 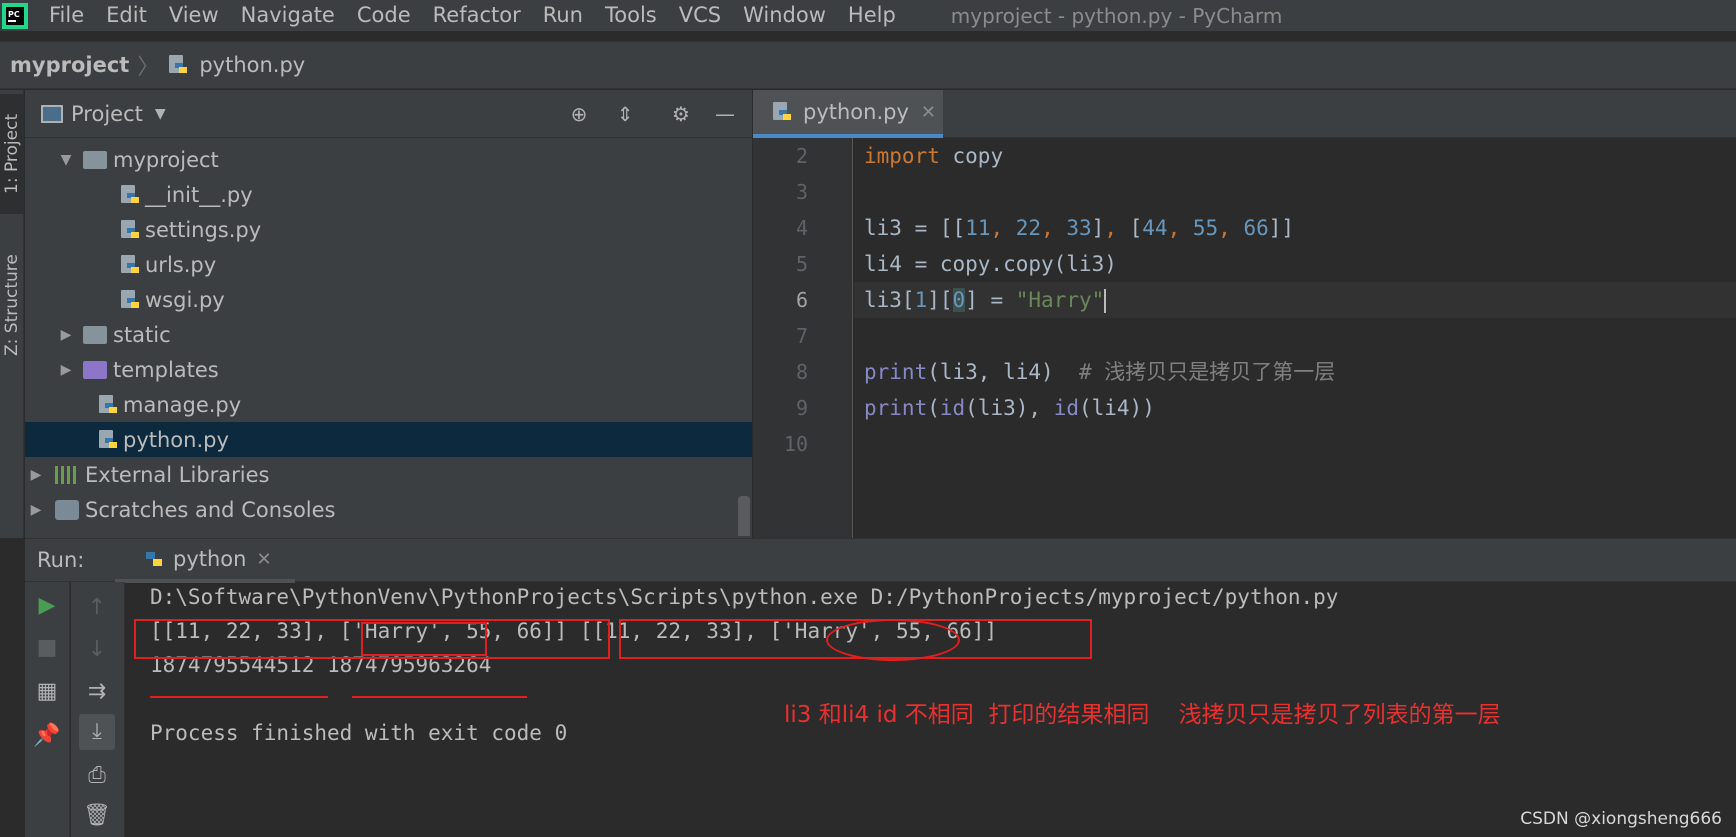 I want to click on menu-help: Help, so click(x=872, y=15).